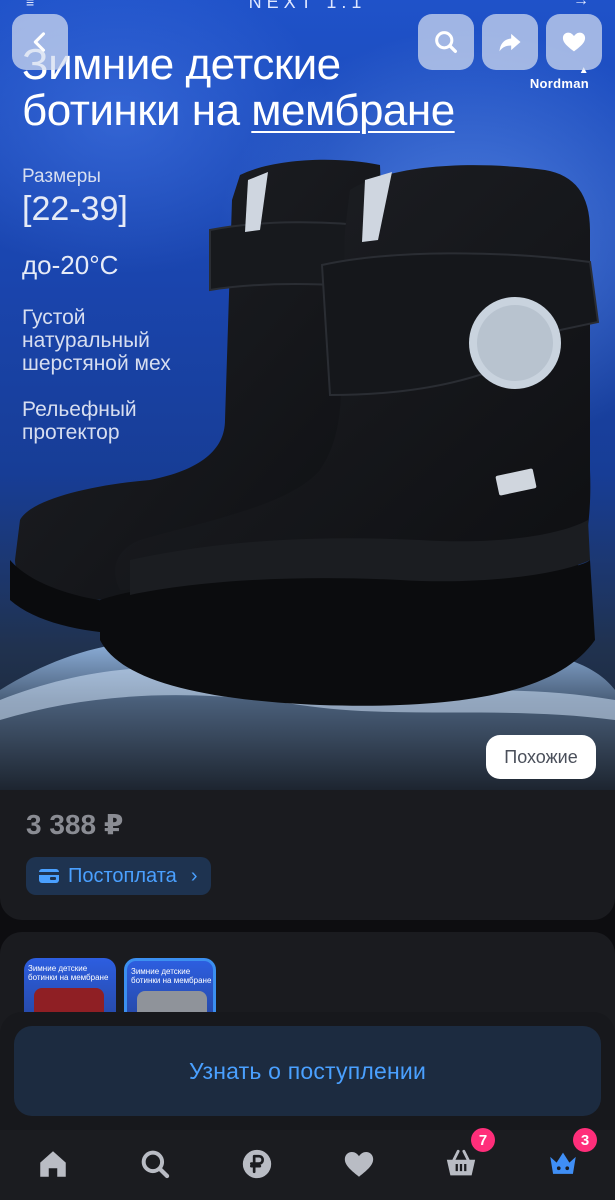 This screenshot has width=615, height=1200. I want to click on share-button, so click(510, 42).